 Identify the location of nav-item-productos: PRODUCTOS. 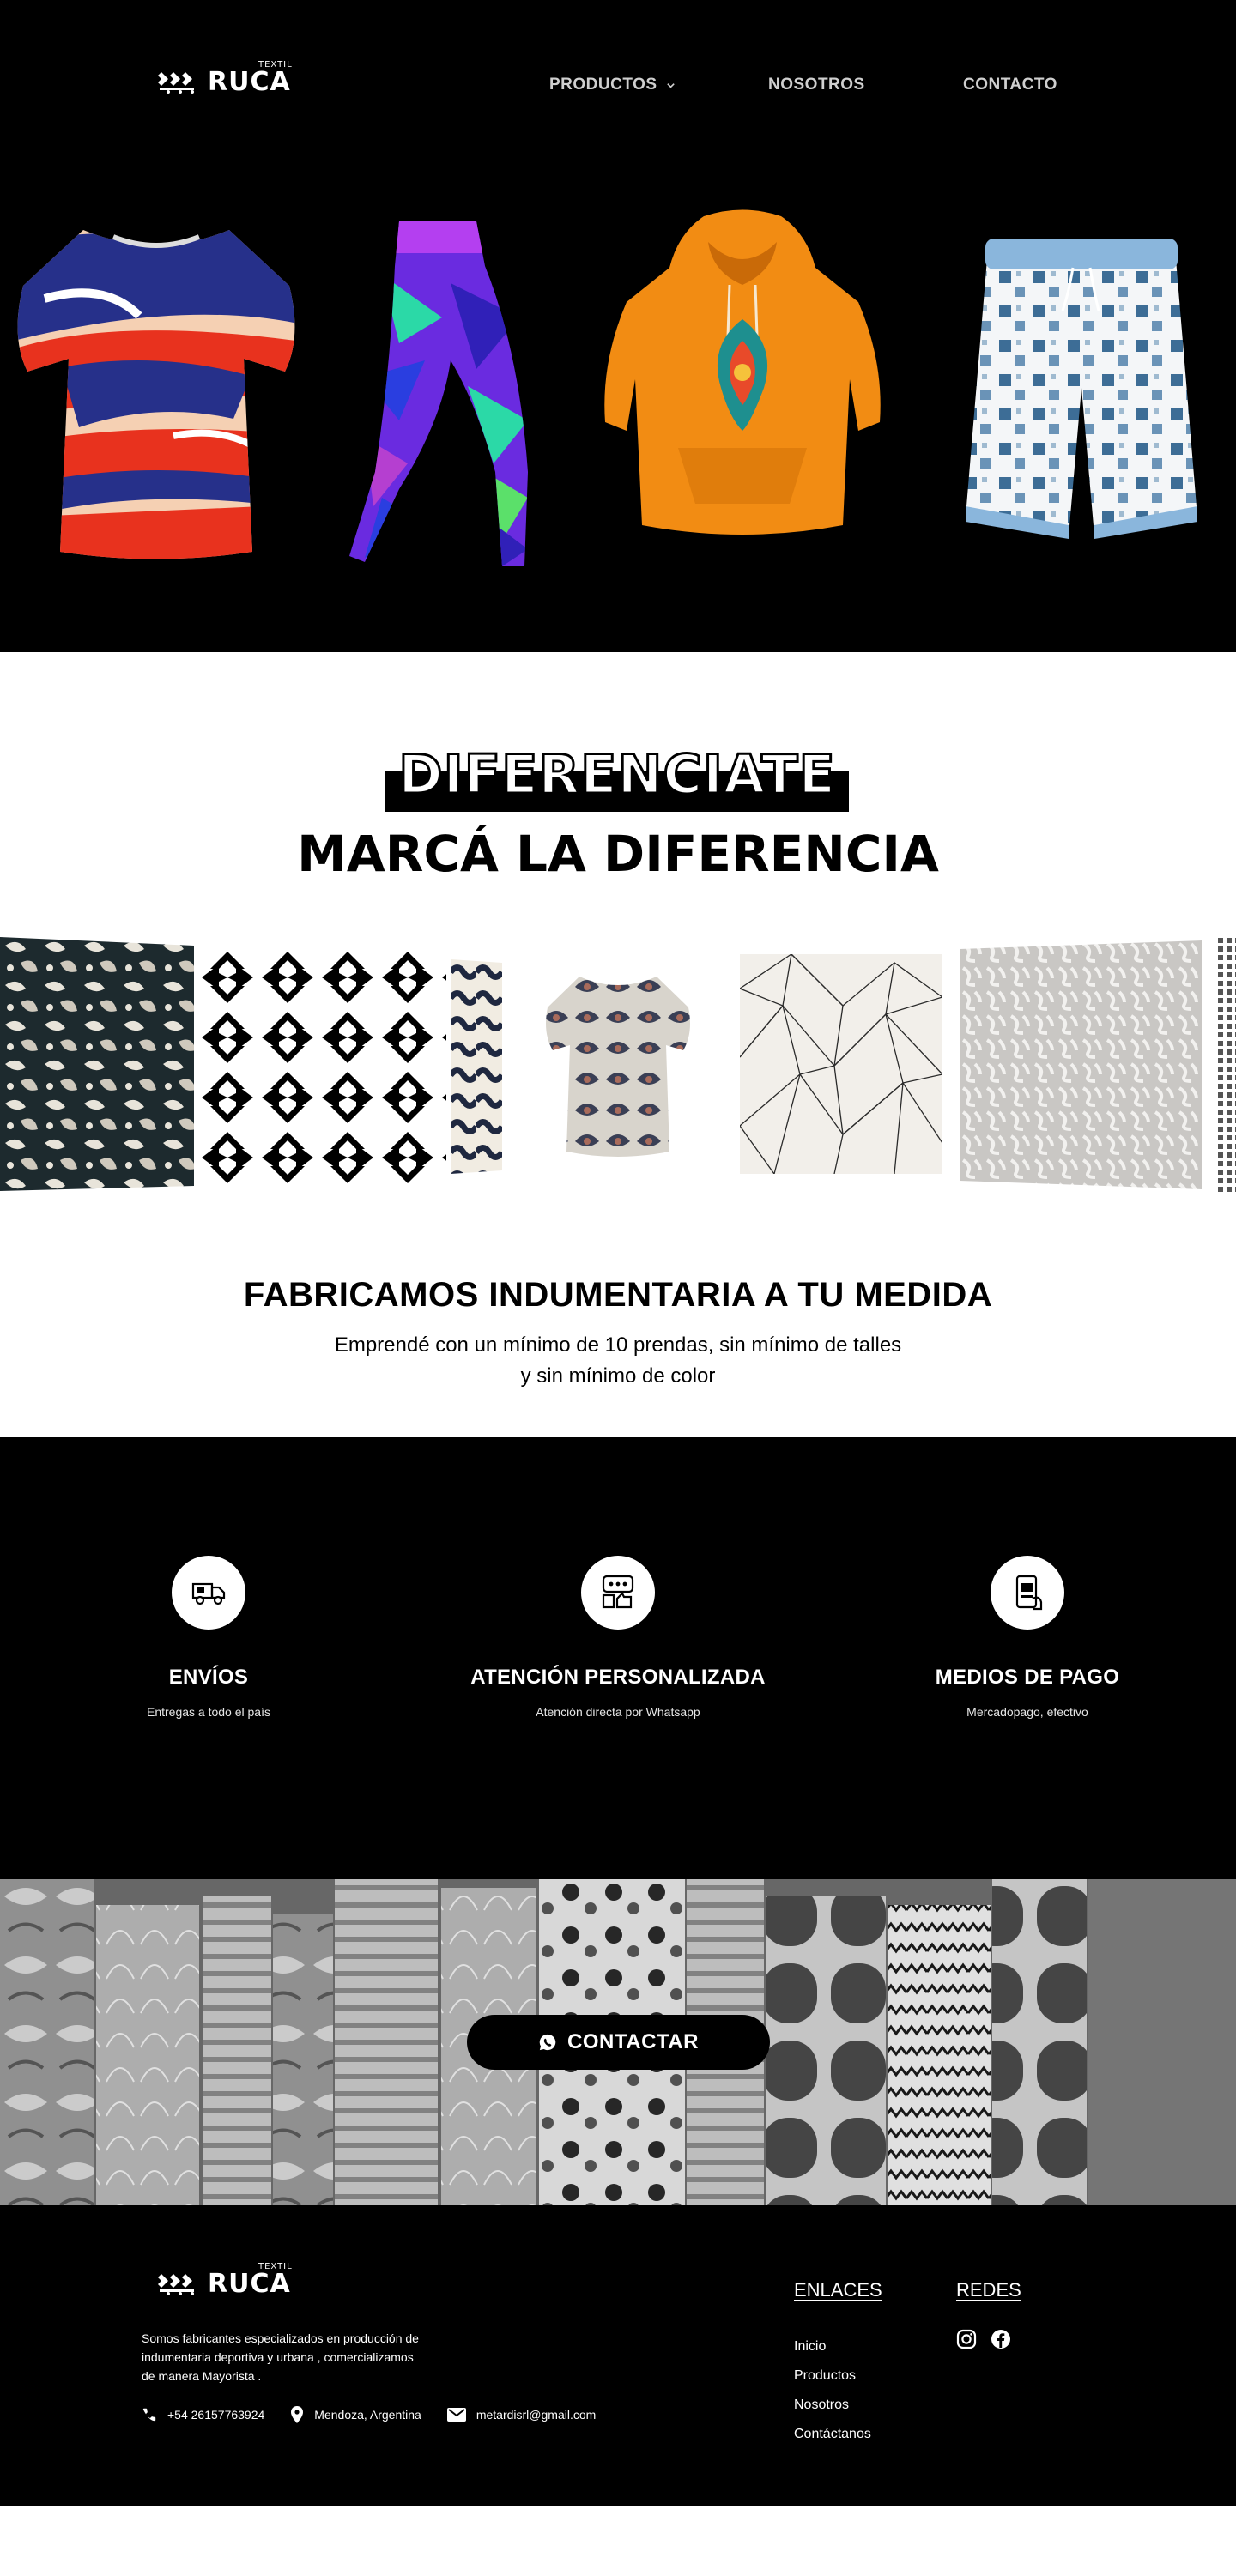
(626, 85).